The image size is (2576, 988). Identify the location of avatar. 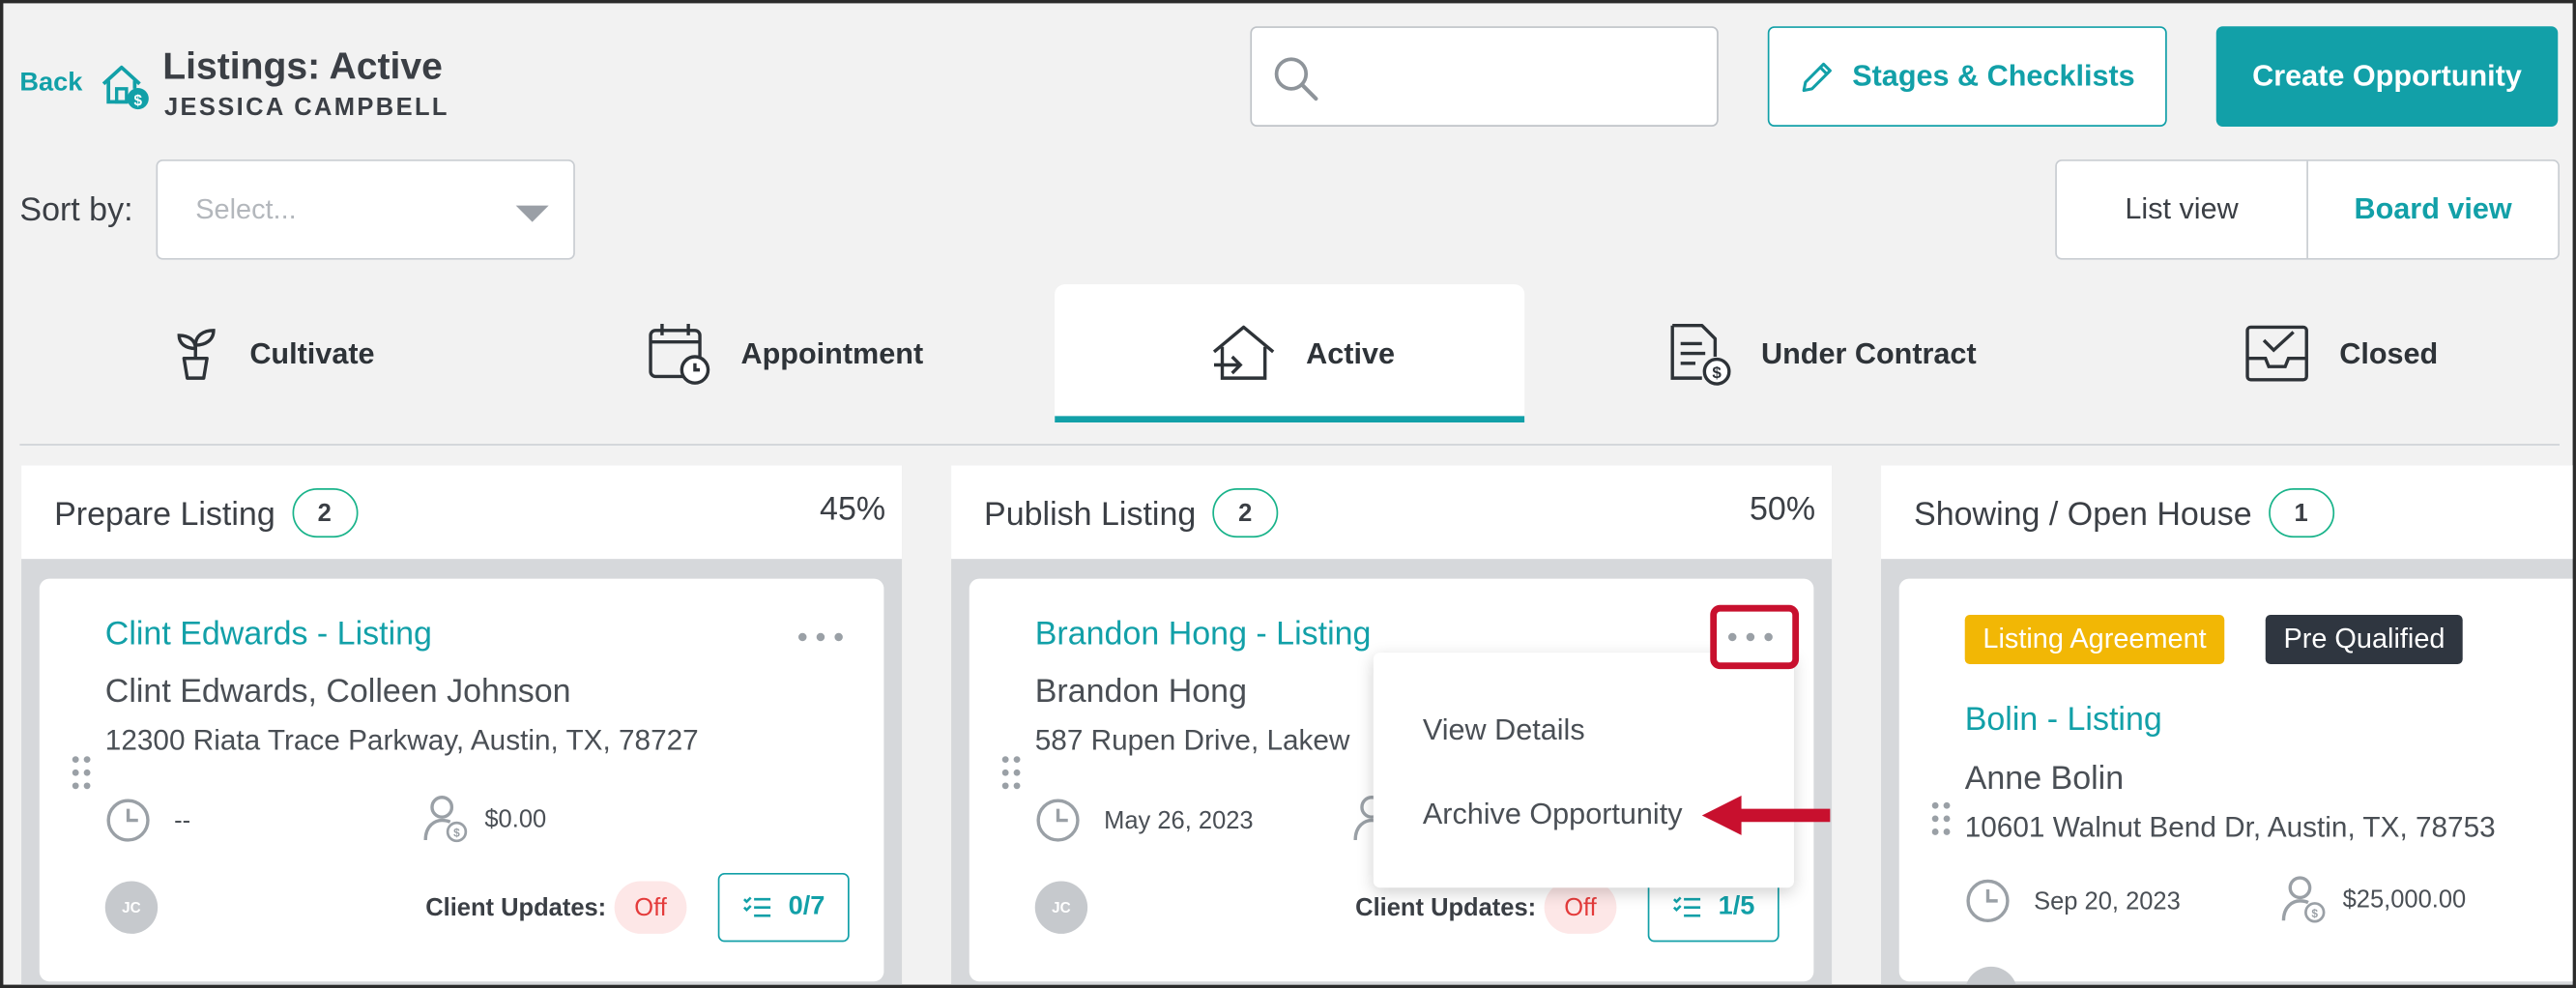
(1991, 975).